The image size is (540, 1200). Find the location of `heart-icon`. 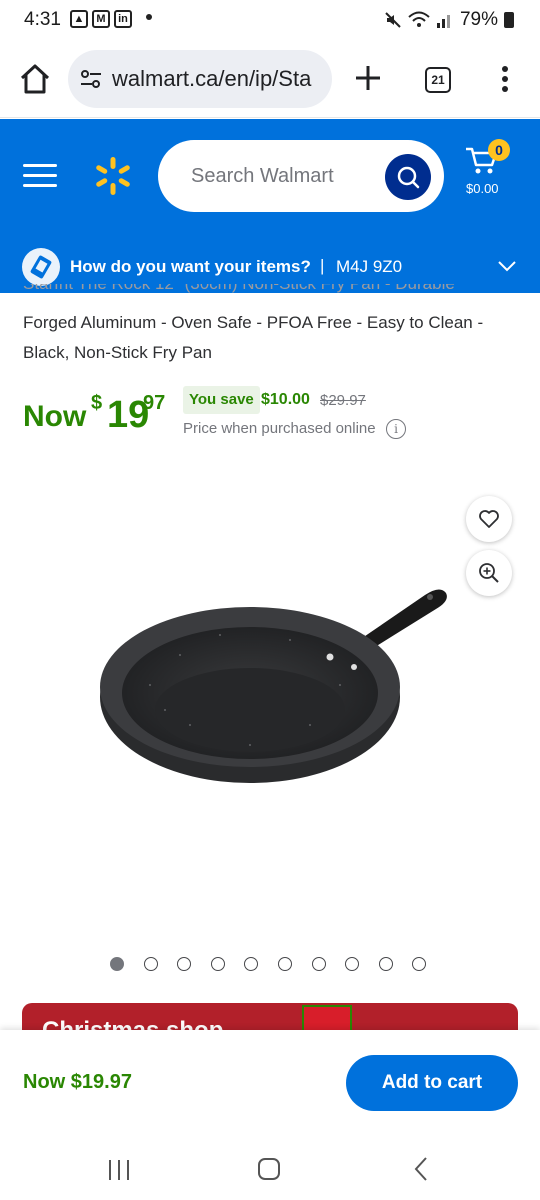

heart-icon is located at coordinates (489, 519).